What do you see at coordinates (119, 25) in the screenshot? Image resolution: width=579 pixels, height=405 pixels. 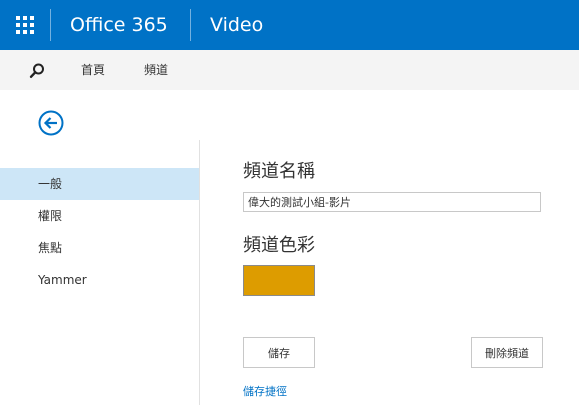 I see `app-title: Office 365` at bounding box center [119, 25].